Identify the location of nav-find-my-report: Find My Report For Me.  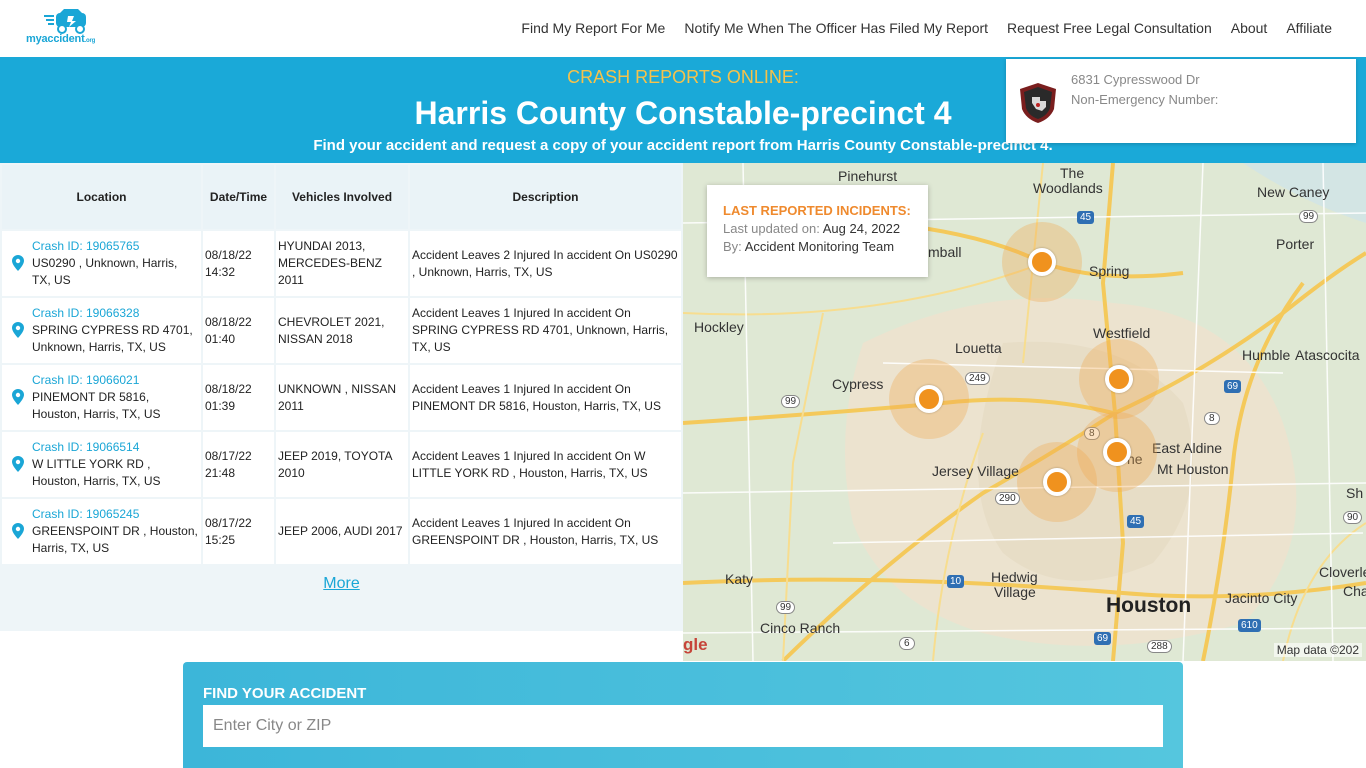
(593, 28).